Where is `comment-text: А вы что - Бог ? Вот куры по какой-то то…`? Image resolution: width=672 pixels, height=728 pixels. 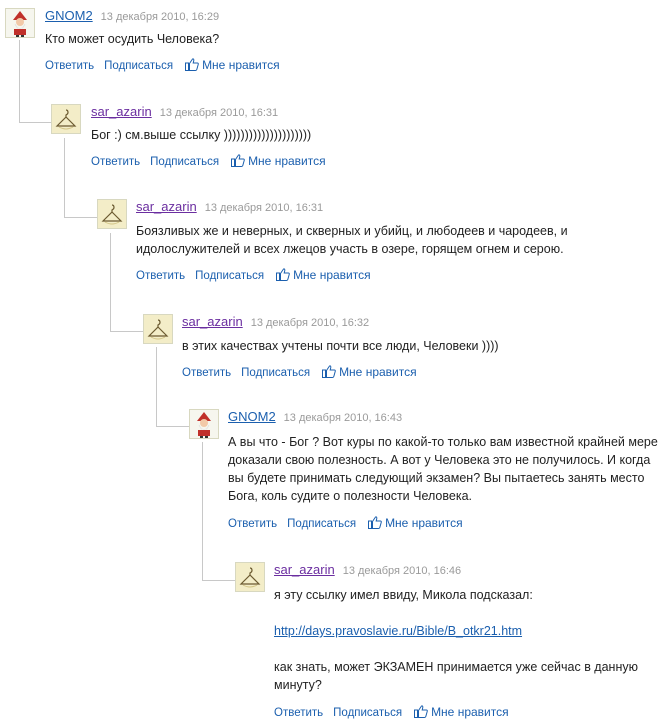
comment-text: А вы что - Бог ? Вот куры по какой-то то… is located at coordinates (446, 469).